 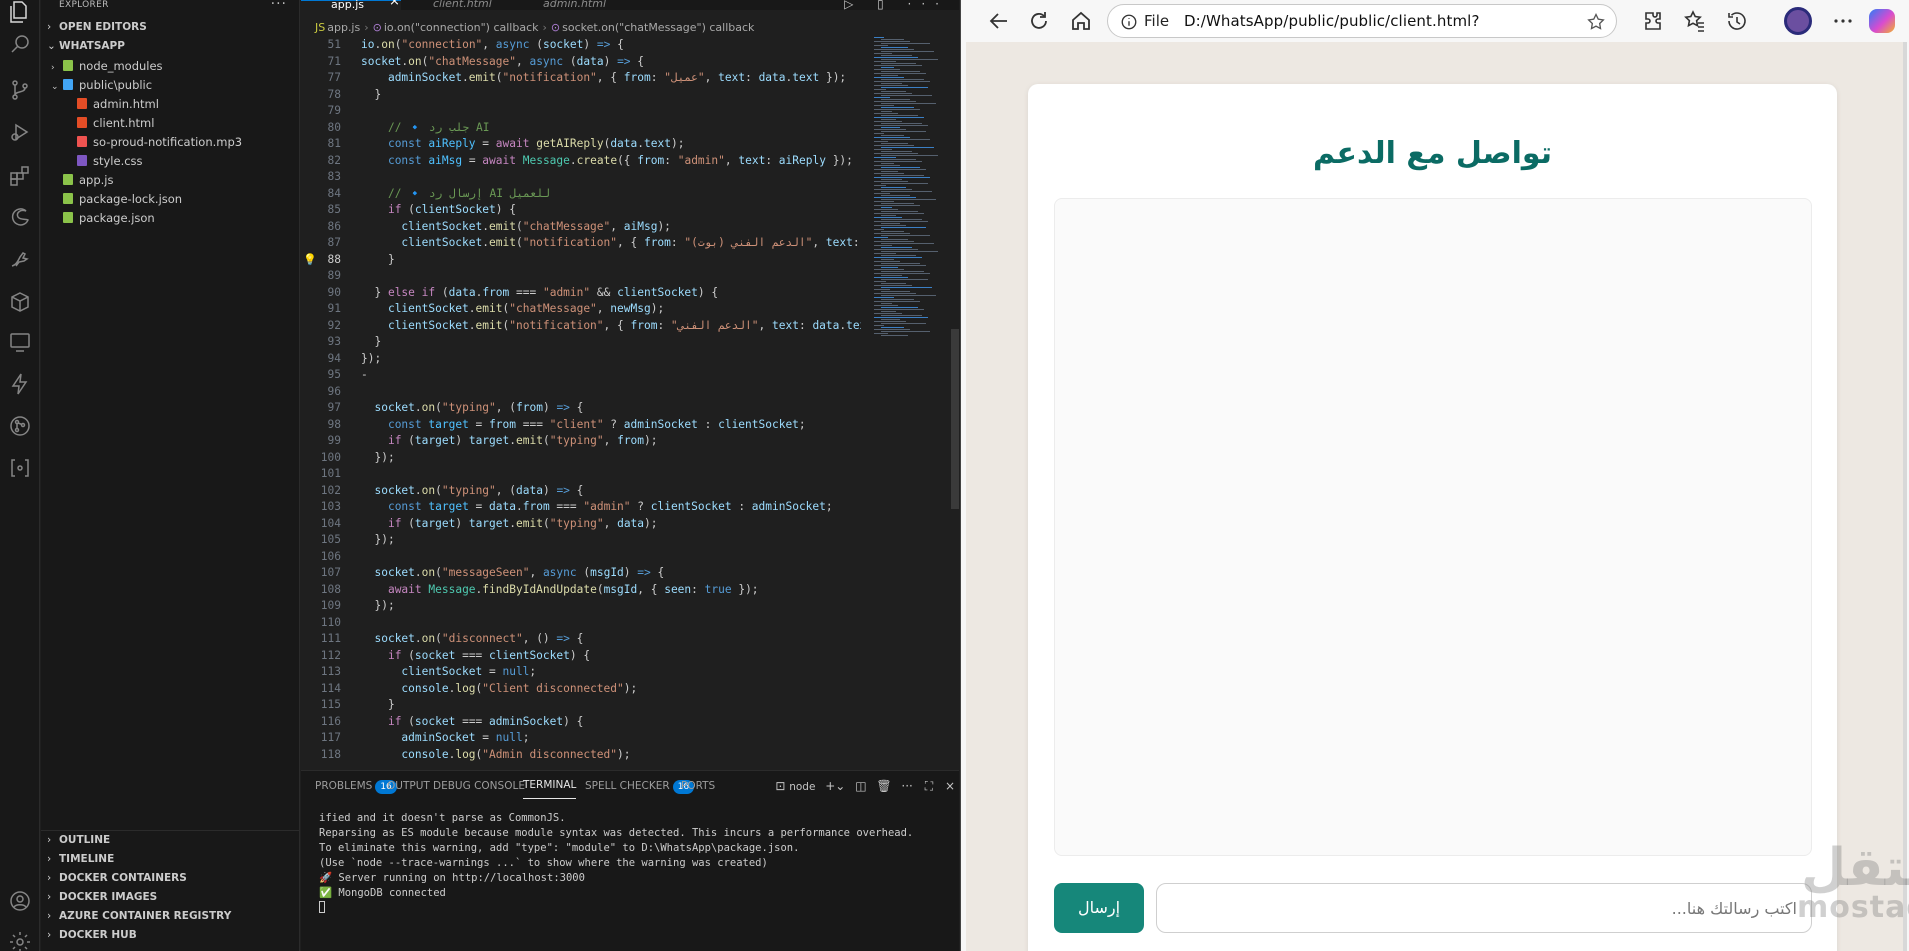 What do you see at coordinates (802, 787) in the screenshot?
I see `terminal-shell-label: node` at bounding box center [802, 787].